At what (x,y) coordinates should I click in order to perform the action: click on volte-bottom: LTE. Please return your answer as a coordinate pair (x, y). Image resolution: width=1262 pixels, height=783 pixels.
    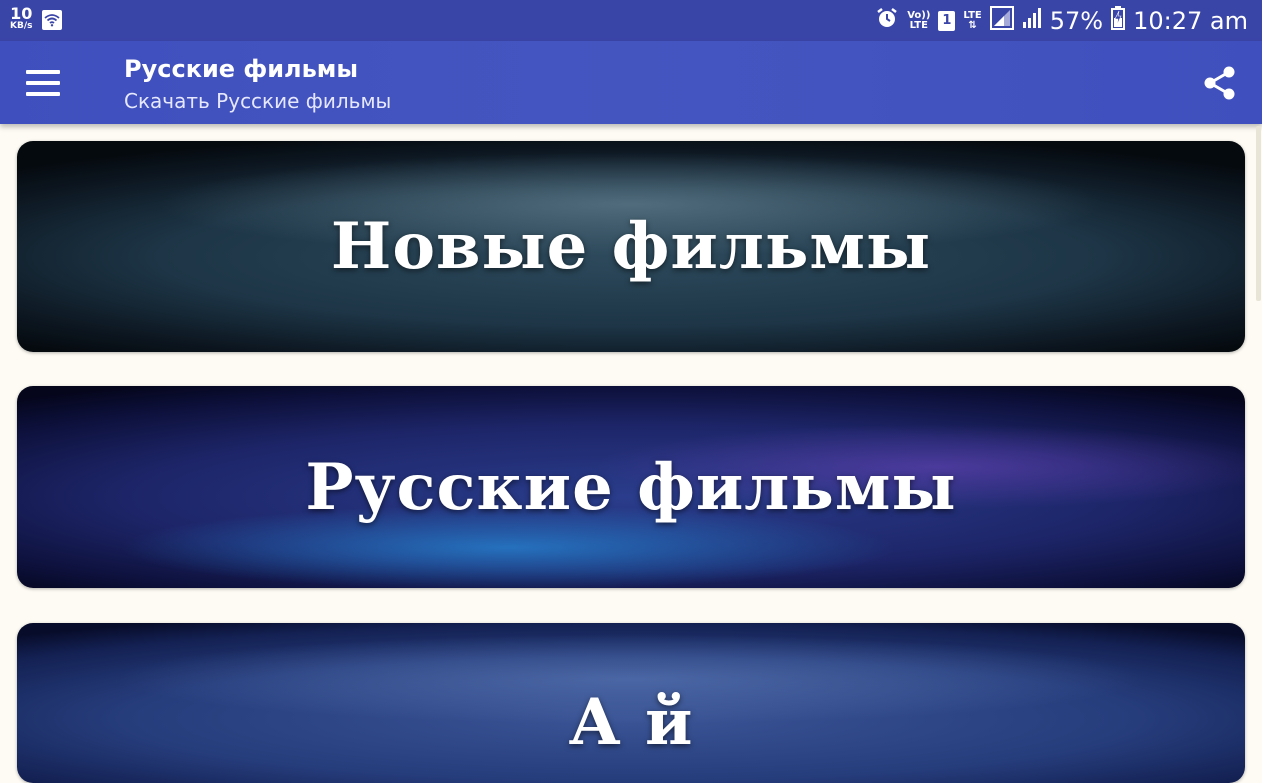
    Looking at the image, I should click on (918, 25).